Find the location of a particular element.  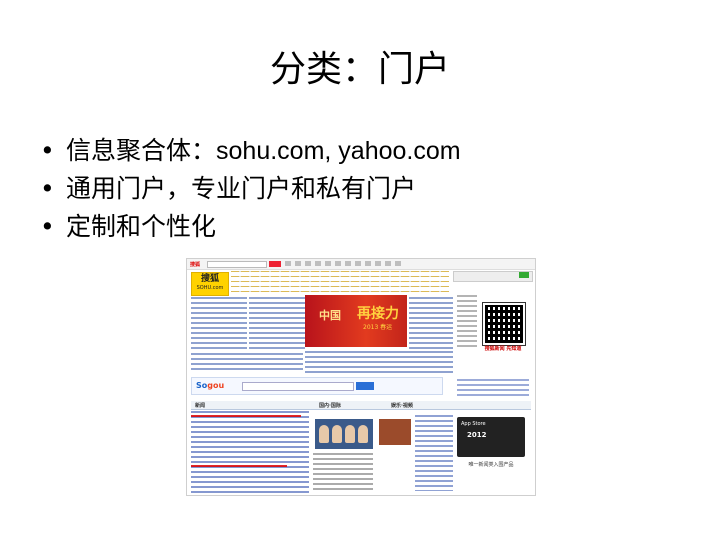

sogou-logo-a: So is located at coordinates (202, 385).